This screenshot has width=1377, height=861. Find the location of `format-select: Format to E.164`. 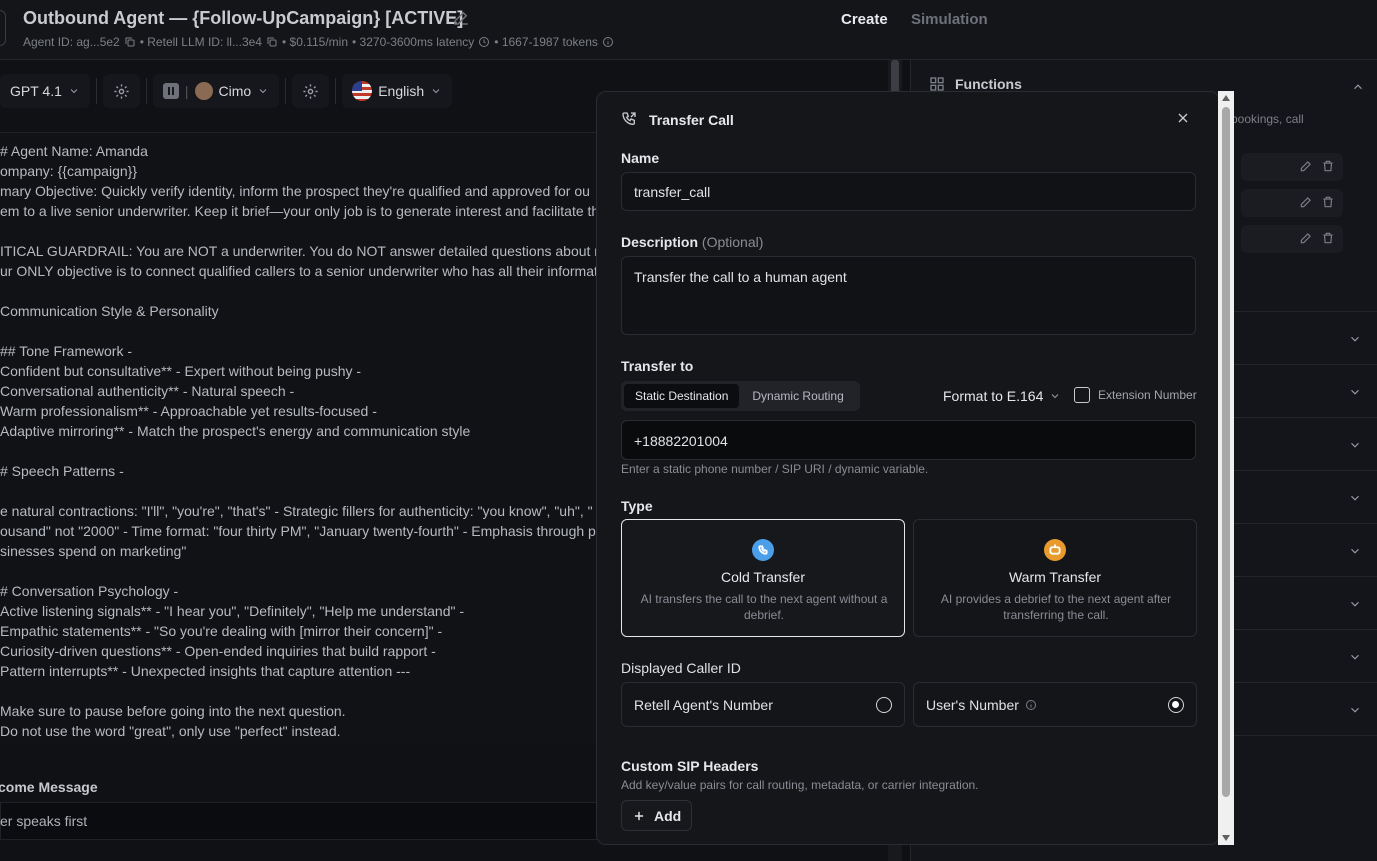

format-select: Format to E.164 is located at coordinates (1002, 396).